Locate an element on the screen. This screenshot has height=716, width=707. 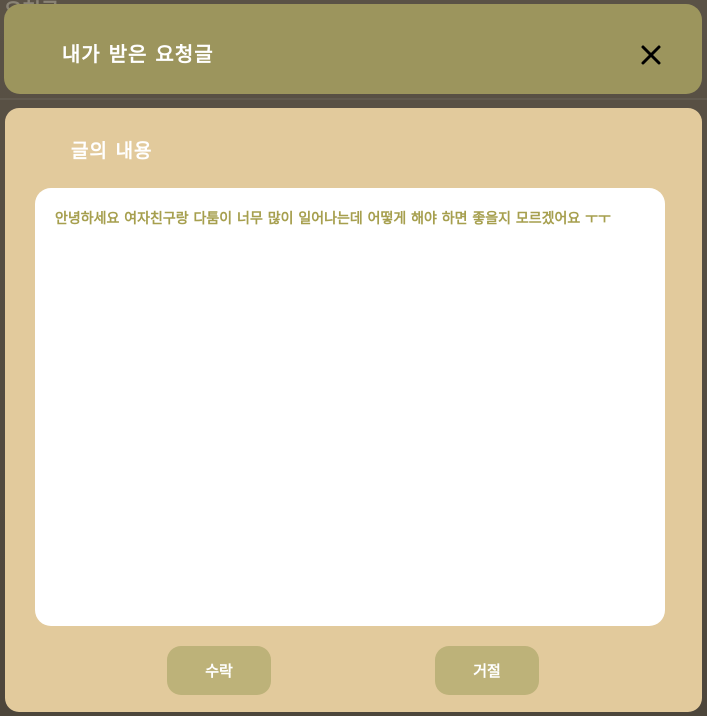
modal-header: 내가 받은 요청글 is located at coordinates (353, 49).